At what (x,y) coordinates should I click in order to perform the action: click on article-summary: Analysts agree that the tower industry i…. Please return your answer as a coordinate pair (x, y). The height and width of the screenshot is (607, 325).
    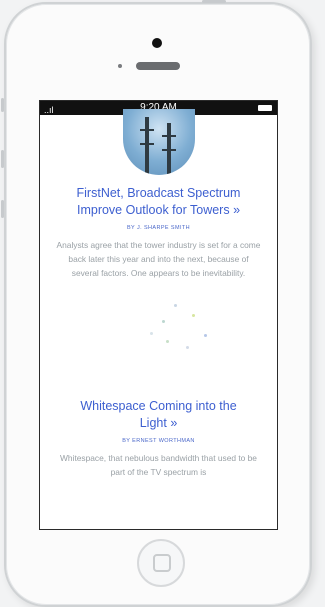
    Looking at the image, I should click on (158, 259).